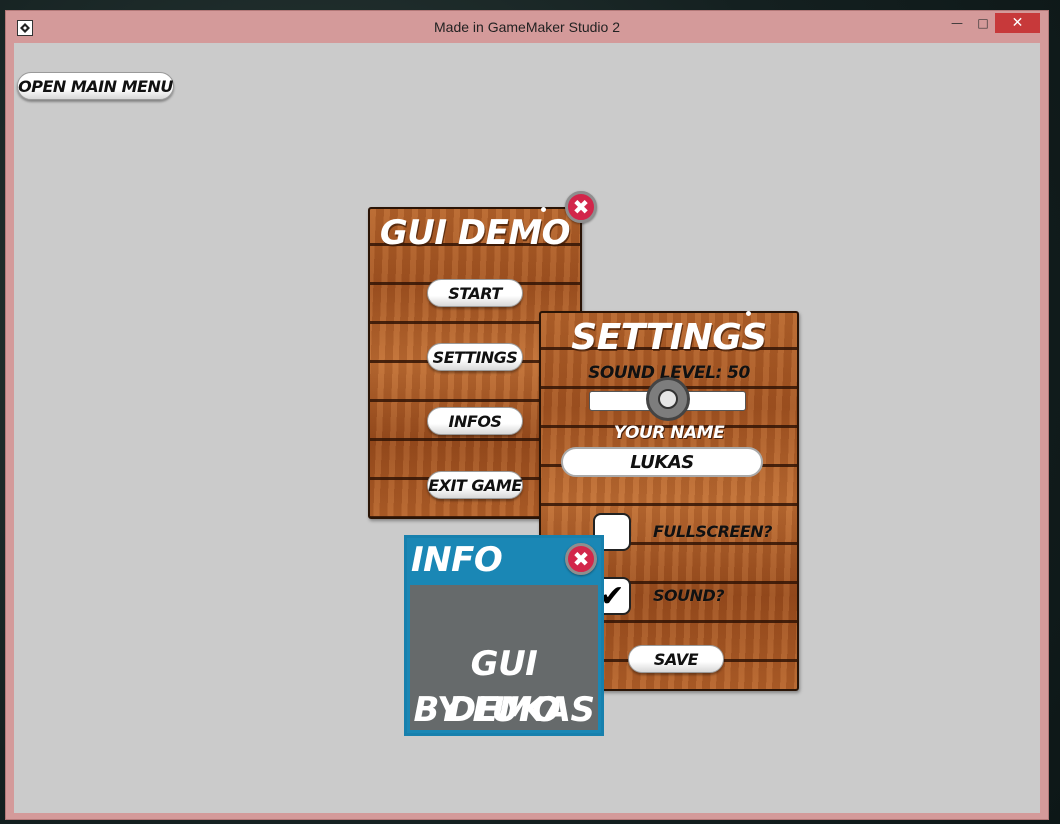 The height and width of the screenshot is (824, 1060). I want to click on title-bar: Made in GameMaker Studio 2 — □ ✕, so click(527, 27).